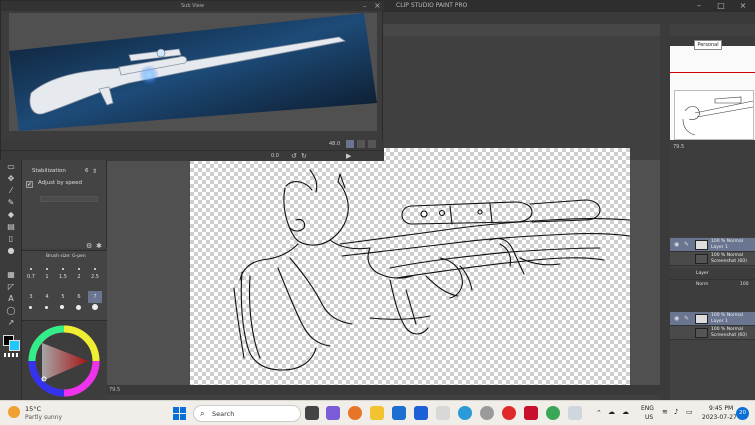 The image size is (755, 425). What do you see at coordinates (275, 156) in the screenshot?
I see `rotation-angle: 0.0` at bounding box center [275, 156].